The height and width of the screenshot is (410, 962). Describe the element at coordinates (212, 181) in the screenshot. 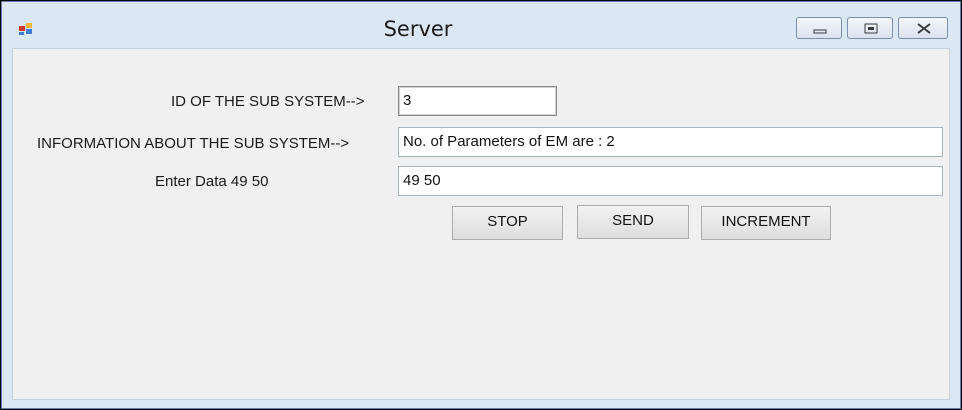

I see `data-label: Enter Data 49 50` at that location.